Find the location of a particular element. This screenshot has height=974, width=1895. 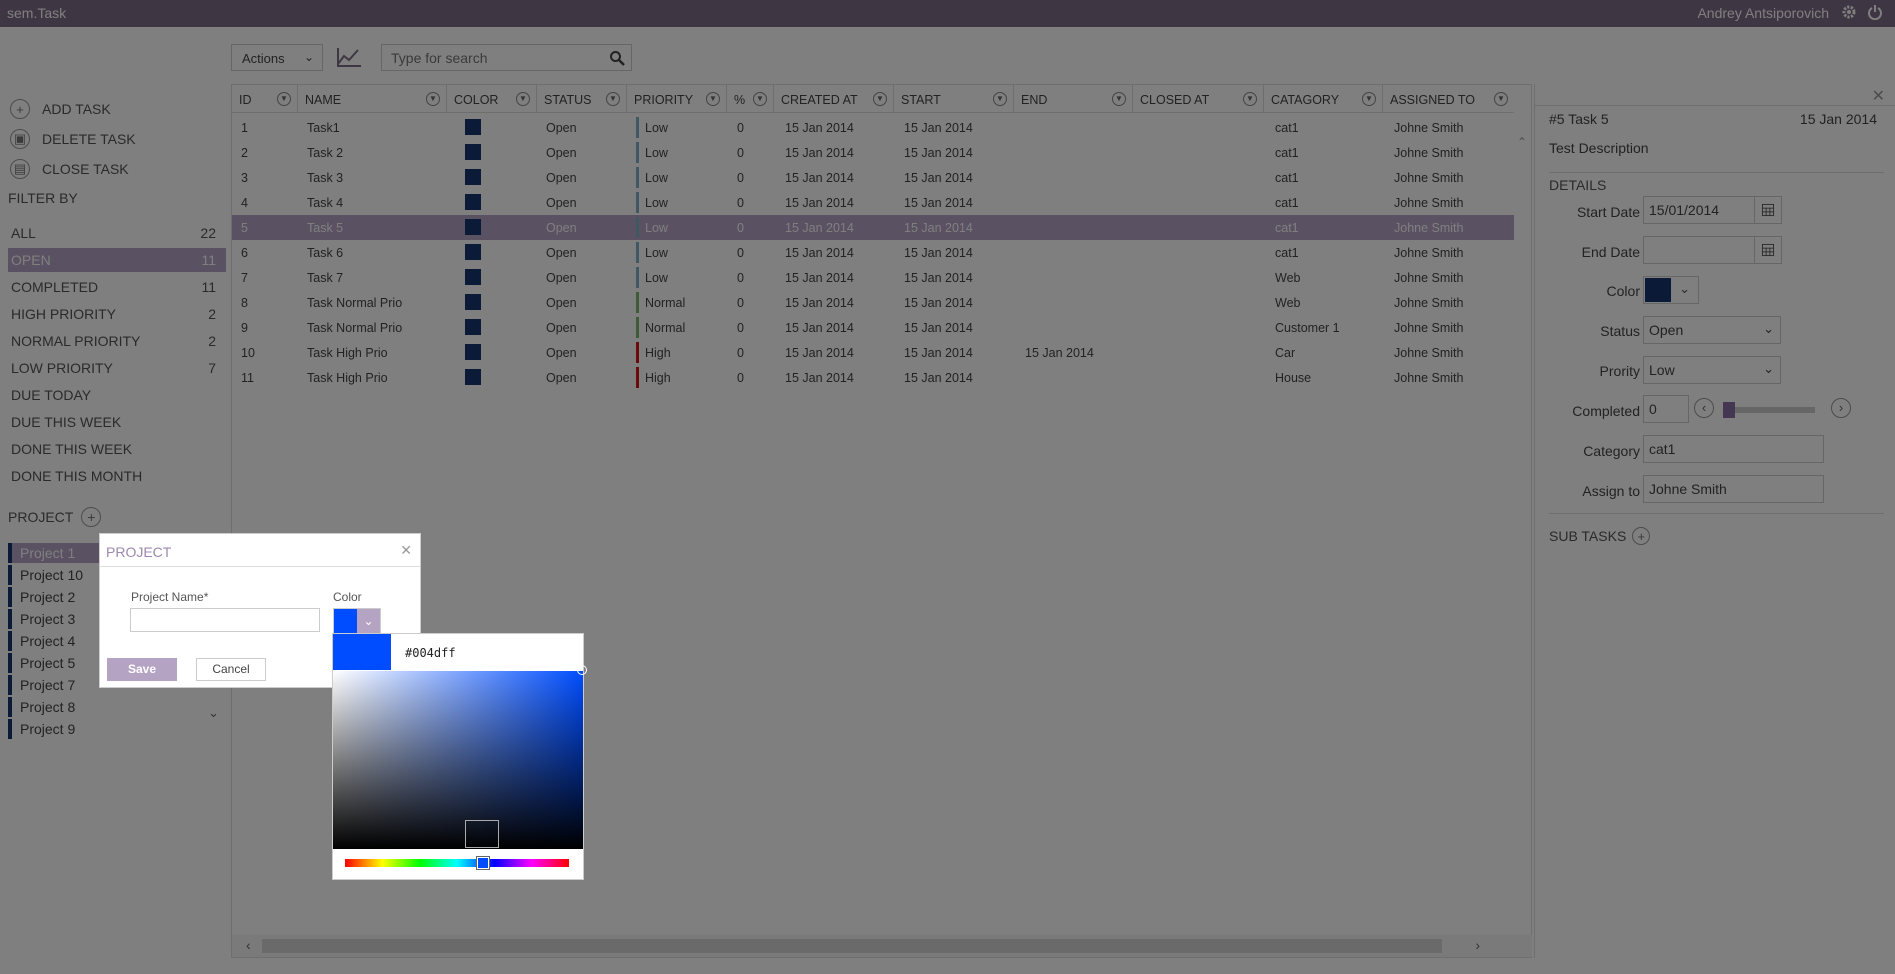

color-picker-popup: #004dff is located at coordinates (459, 756).